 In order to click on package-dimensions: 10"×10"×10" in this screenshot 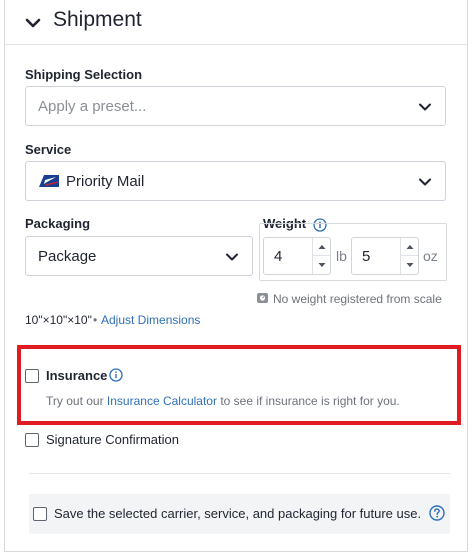, I will do `click(58, 320)`.